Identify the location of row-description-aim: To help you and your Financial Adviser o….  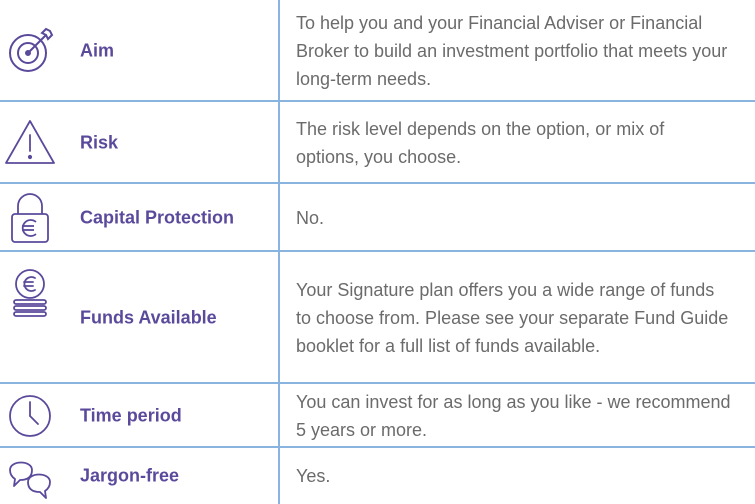
(512, 51).